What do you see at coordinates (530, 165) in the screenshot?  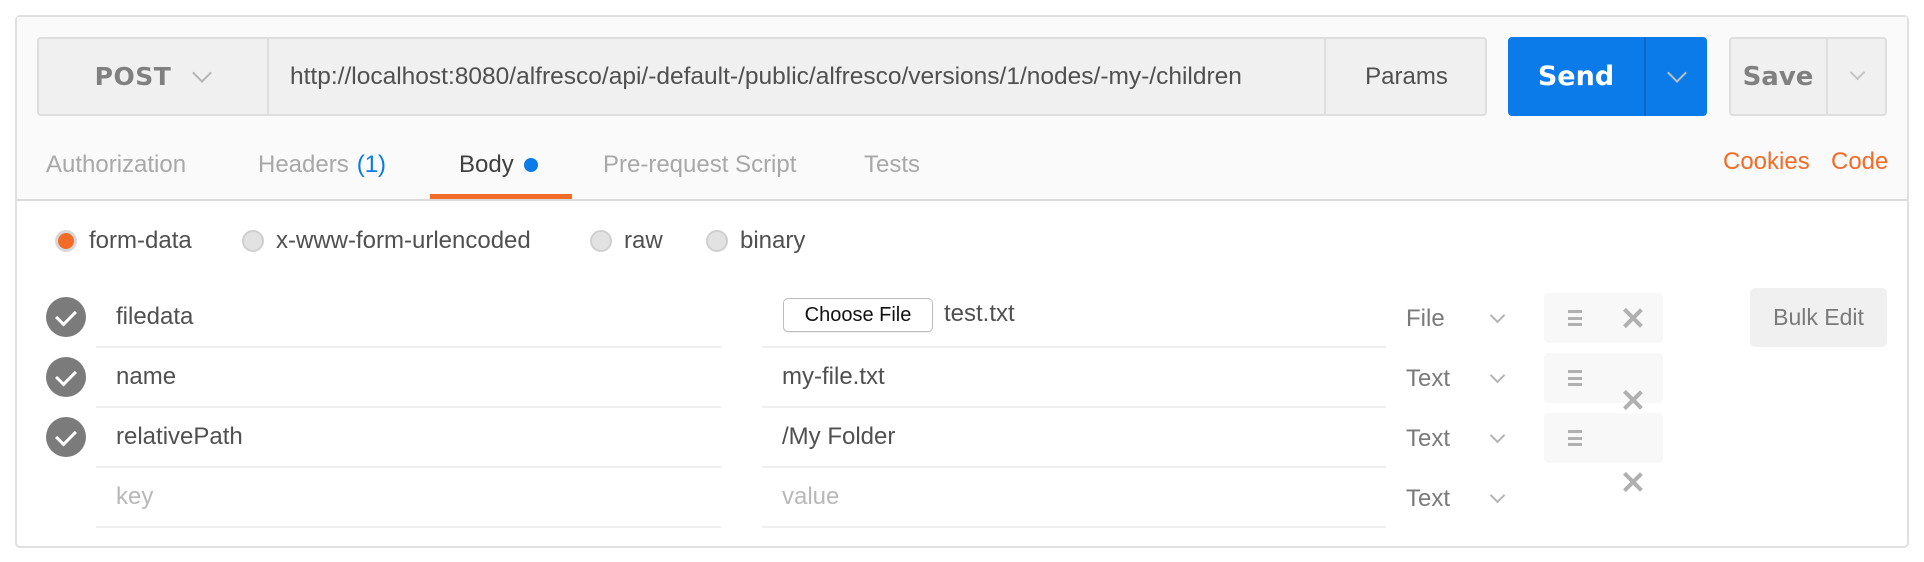 I see `modified-dot-icon` at bounding box center [530, 165].